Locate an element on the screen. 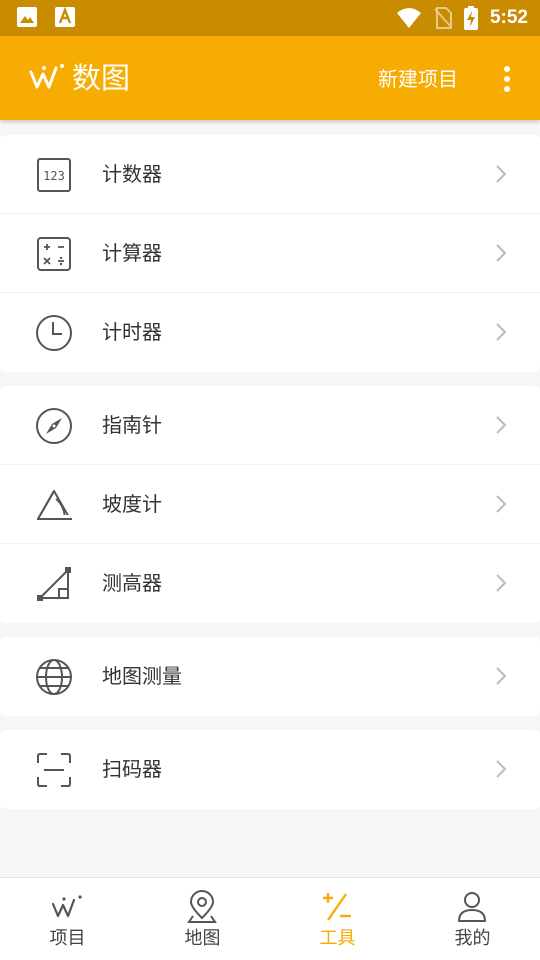 The image size is (540, 960). bottom-navigation: 项目 地图 工具 我的 is located at coordinates (270, 918).